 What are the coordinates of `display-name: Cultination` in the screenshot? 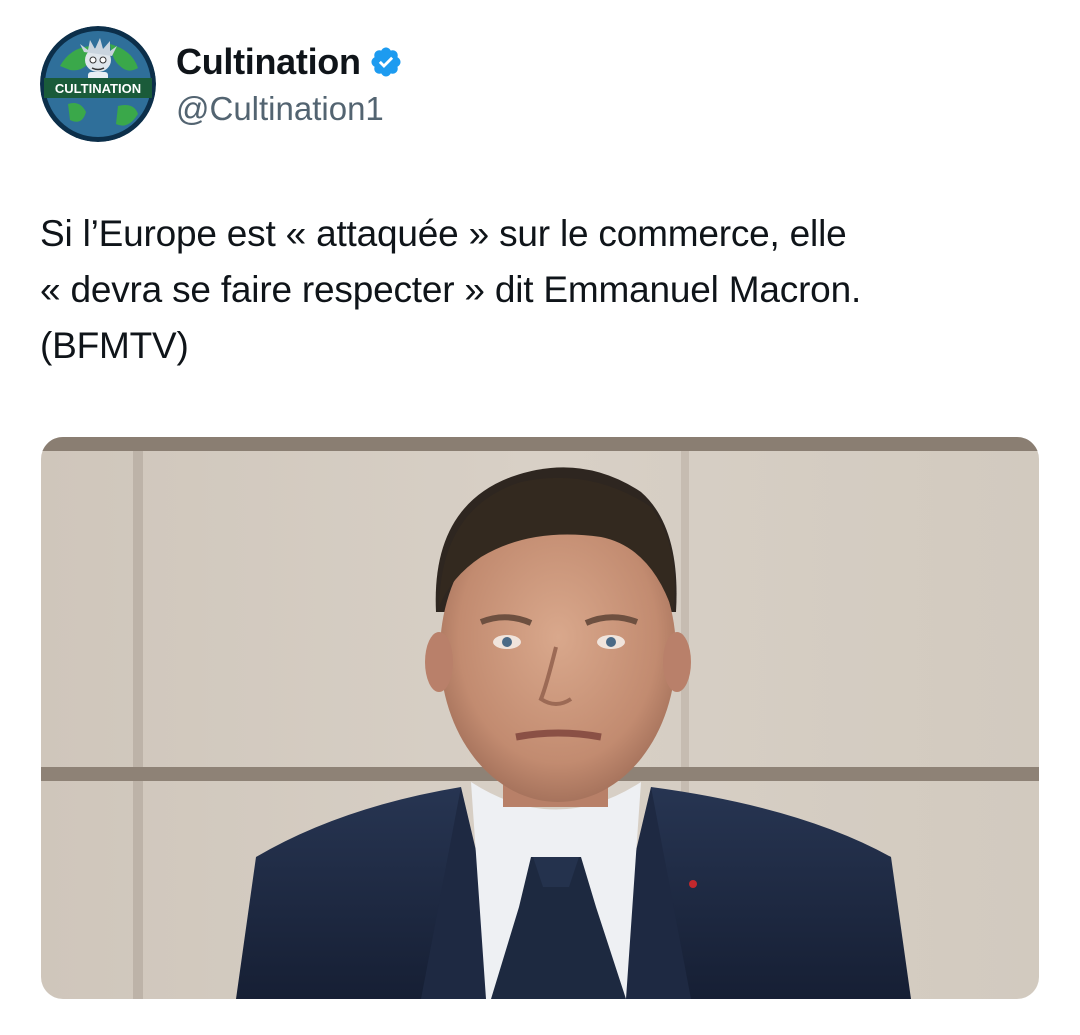 It's located at (268, 62).